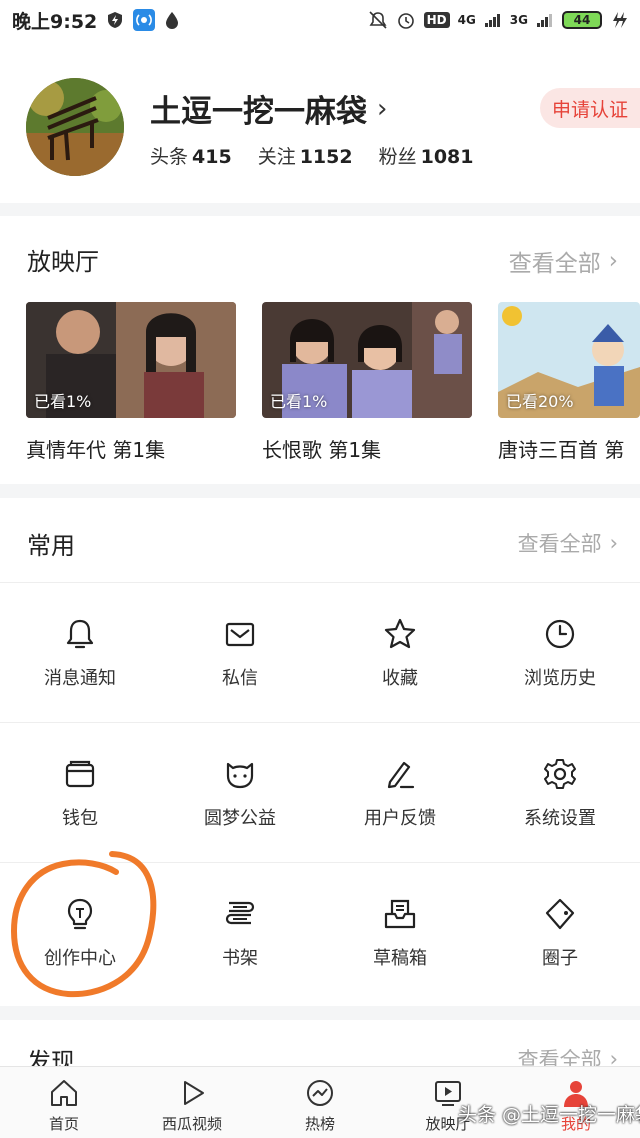 The image size is (640, 1138). I want to click on section-title: 常用, so click(51, 546).